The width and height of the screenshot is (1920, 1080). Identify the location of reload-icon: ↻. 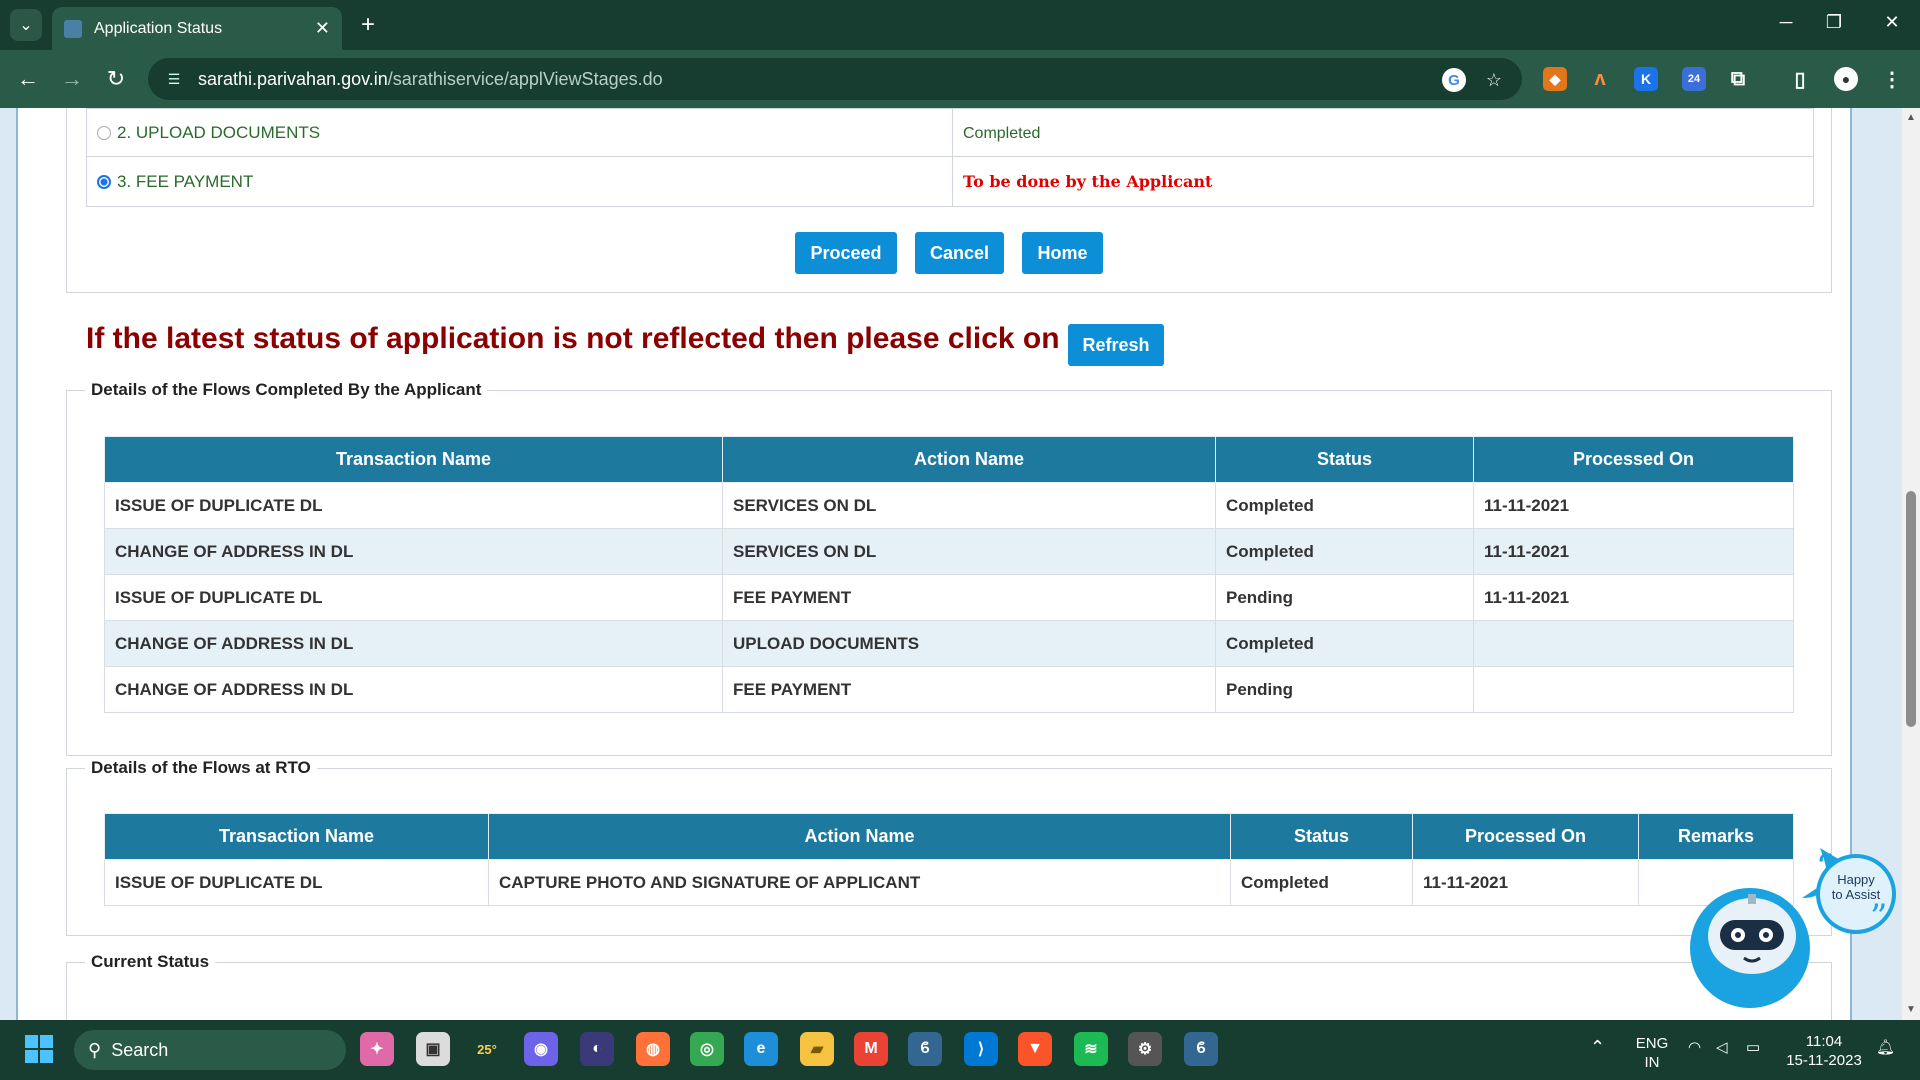
(116, 79).